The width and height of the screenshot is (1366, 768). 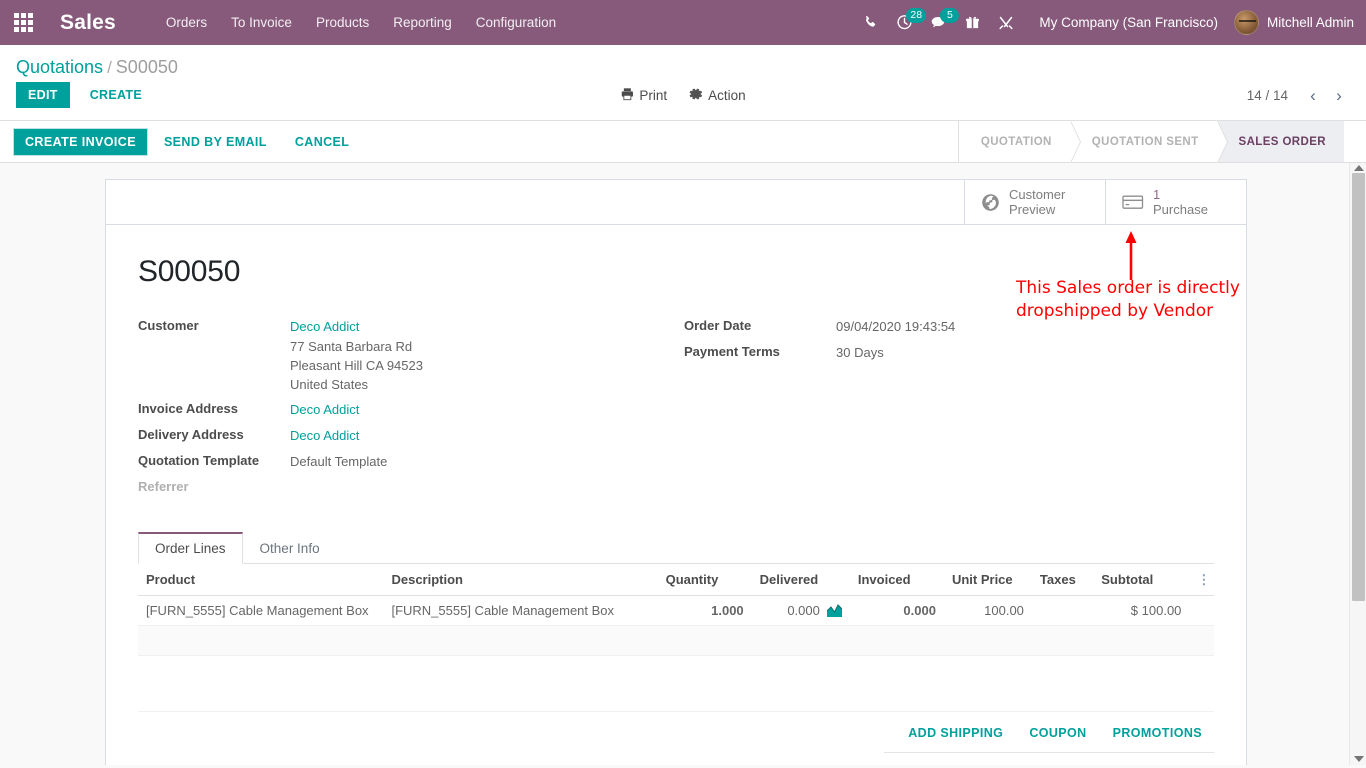 What do you see at coordinates (1280, 141) in the screenshot?
I see `status-step-sales-order: SALES ORDER` at bounding box center [1280, 141].